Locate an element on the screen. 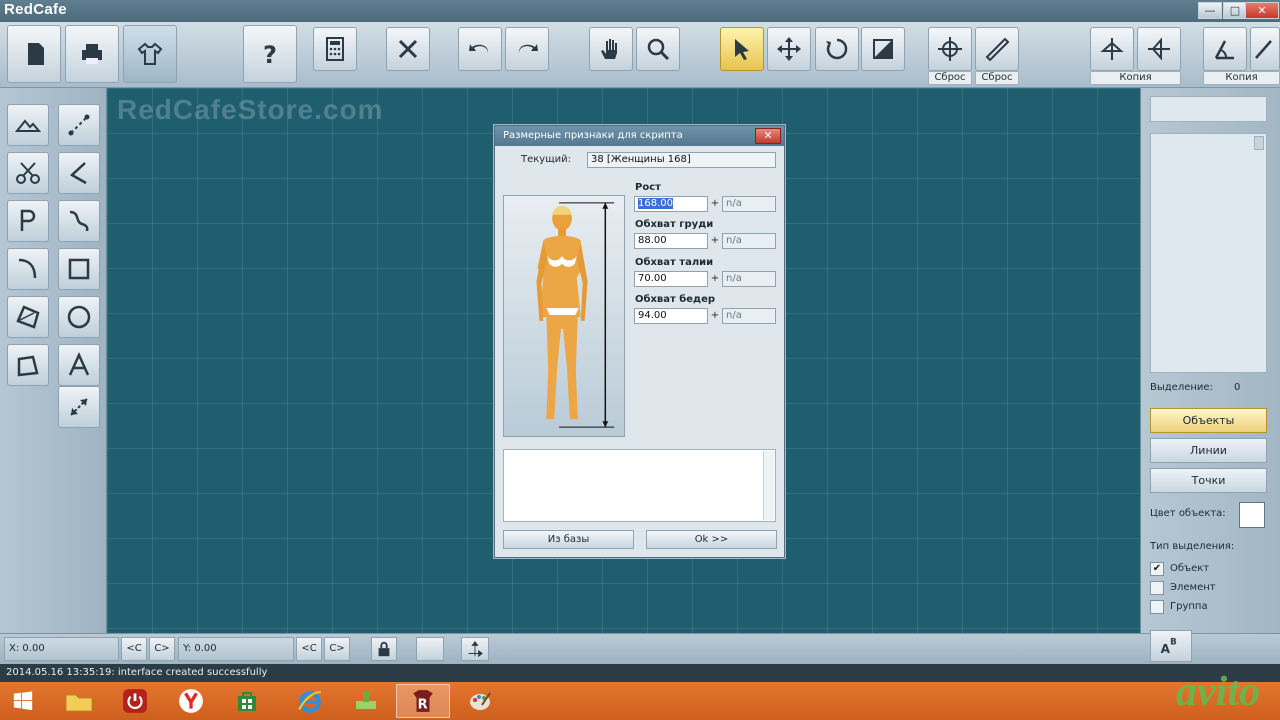  x-right-button: C> is located at coordinates (162, 649).